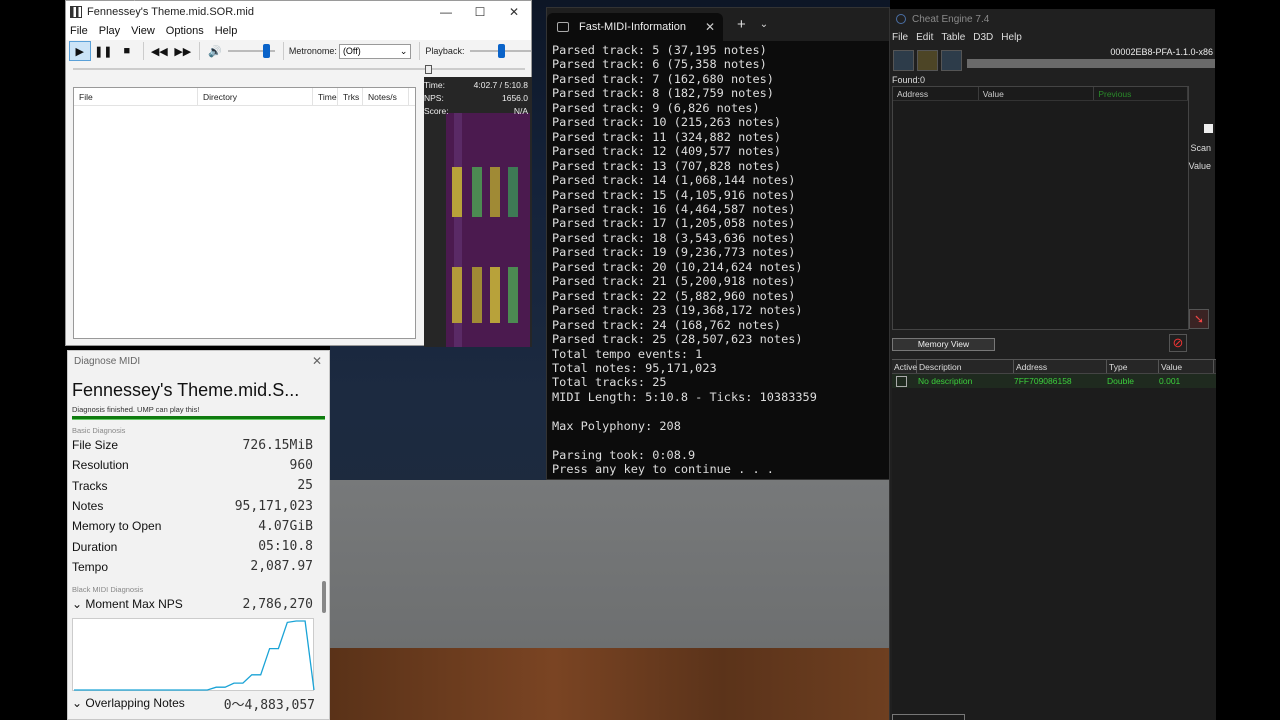 This screenshot has width=1280, height=720. I want to click on close-button: ✕, so click(514, 12).